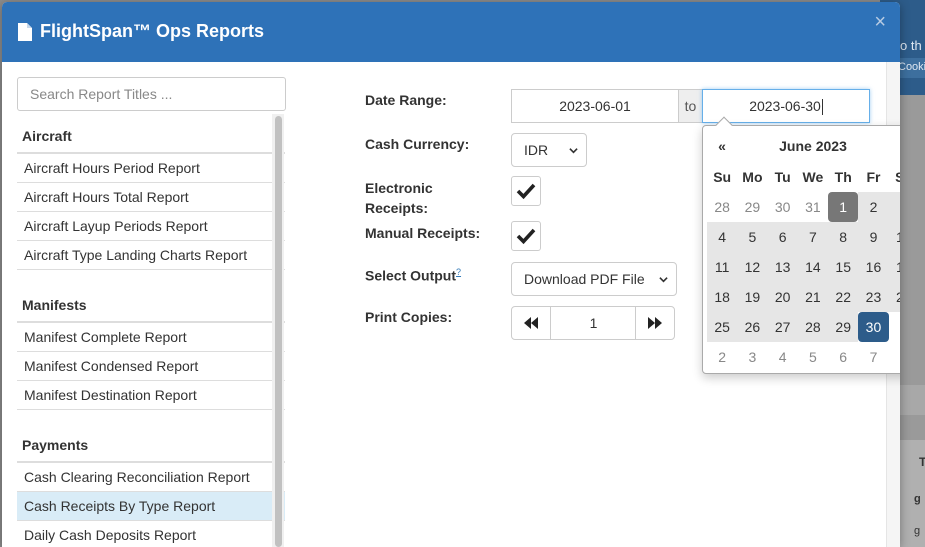  Describe the element at coordinates (409, 317) in the screenshot. I see `print-copies-label: Print Copies:` at that location.